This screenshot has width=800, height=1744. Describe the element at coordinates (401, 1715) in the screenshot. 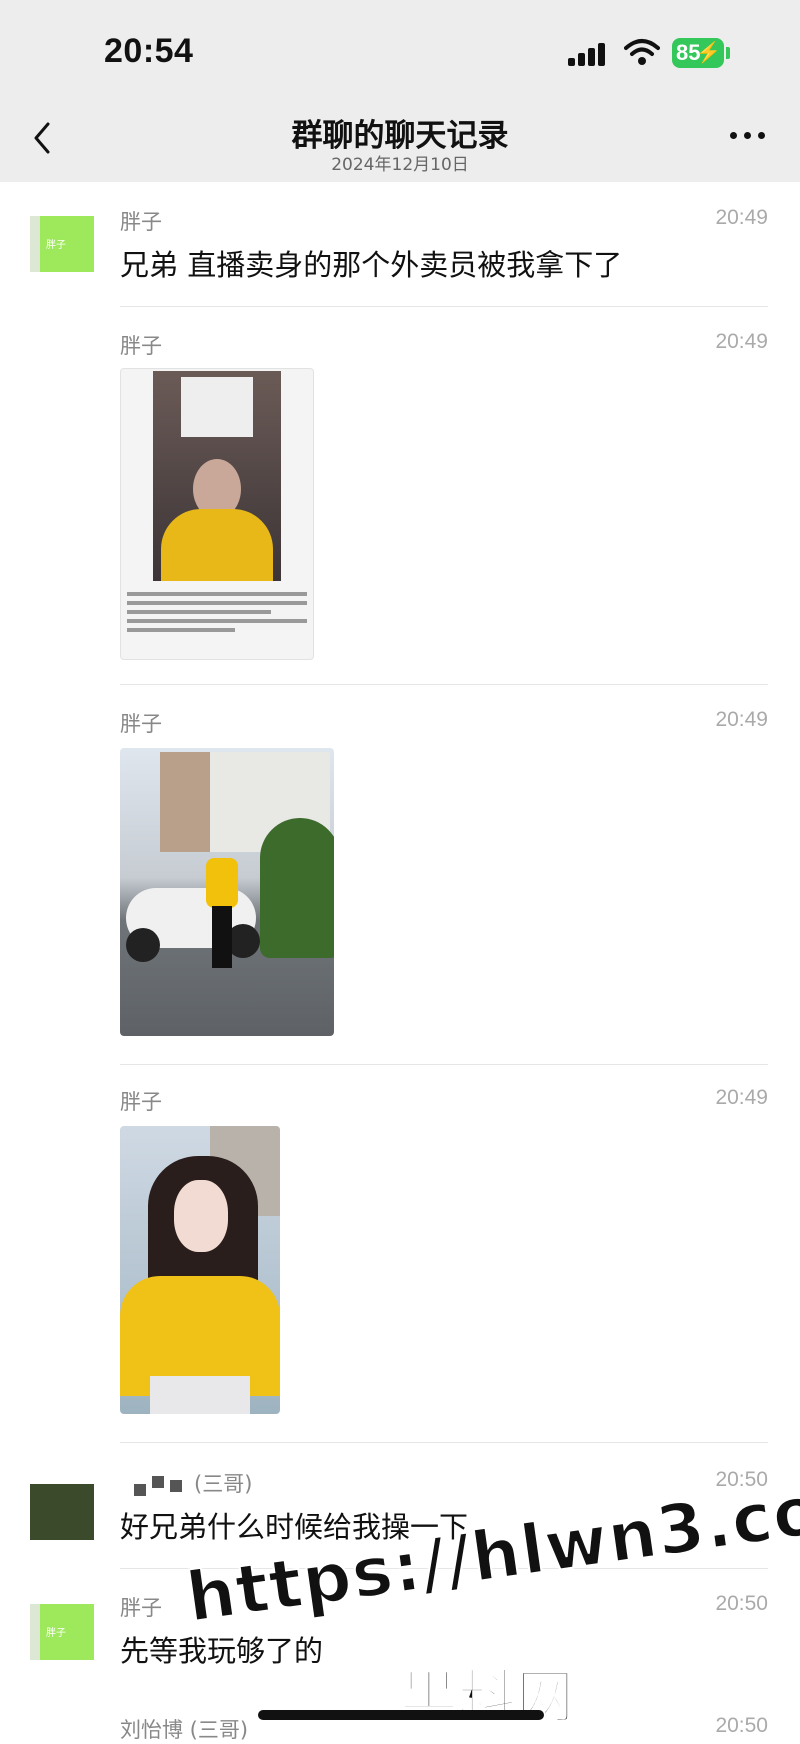

I see `home-indicator` at that location.